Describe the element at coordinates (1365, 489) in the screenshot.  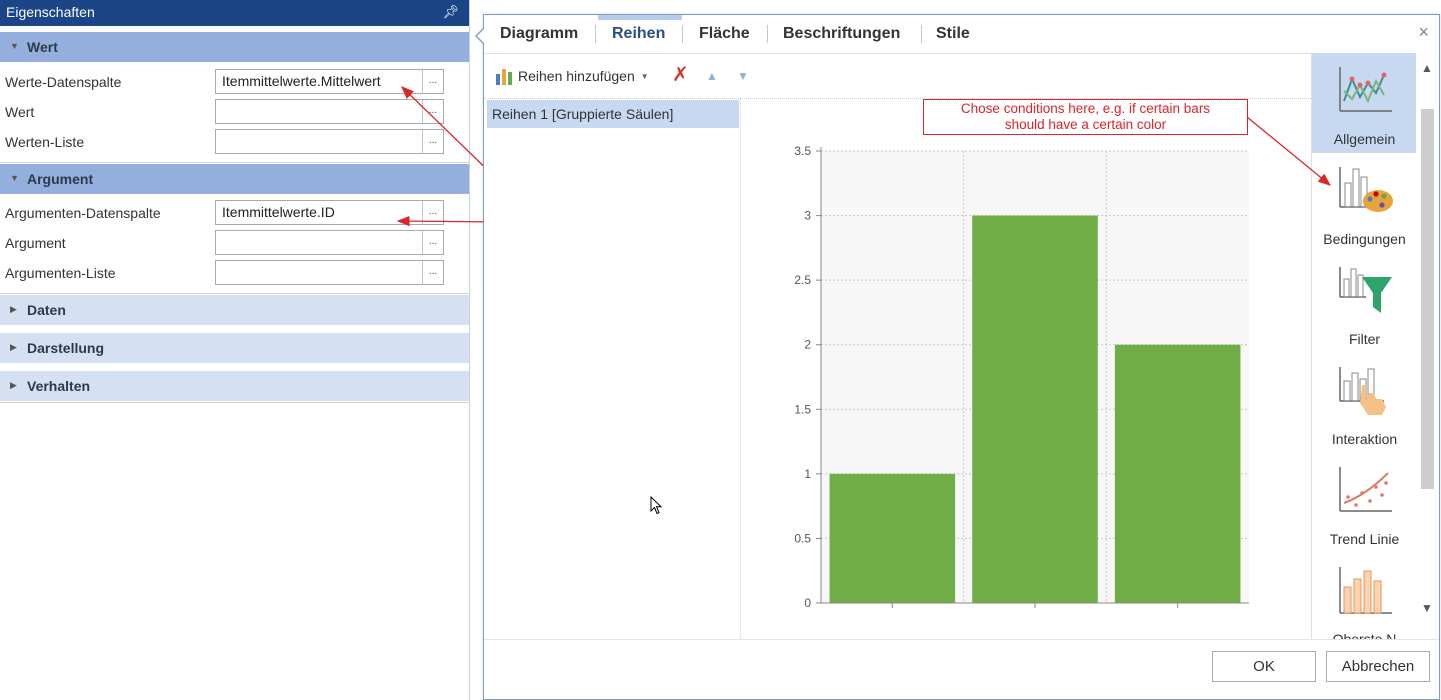
I see `trendline-chart-icon` at that location.